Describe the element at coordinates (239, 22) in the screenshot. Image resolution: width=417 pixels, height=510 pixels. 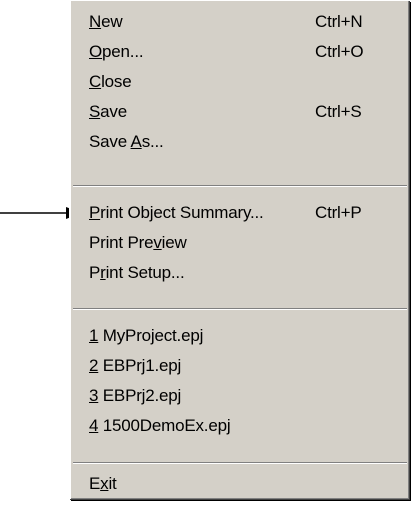
I see `menu-item-new: New Ctrl+N` at that location.